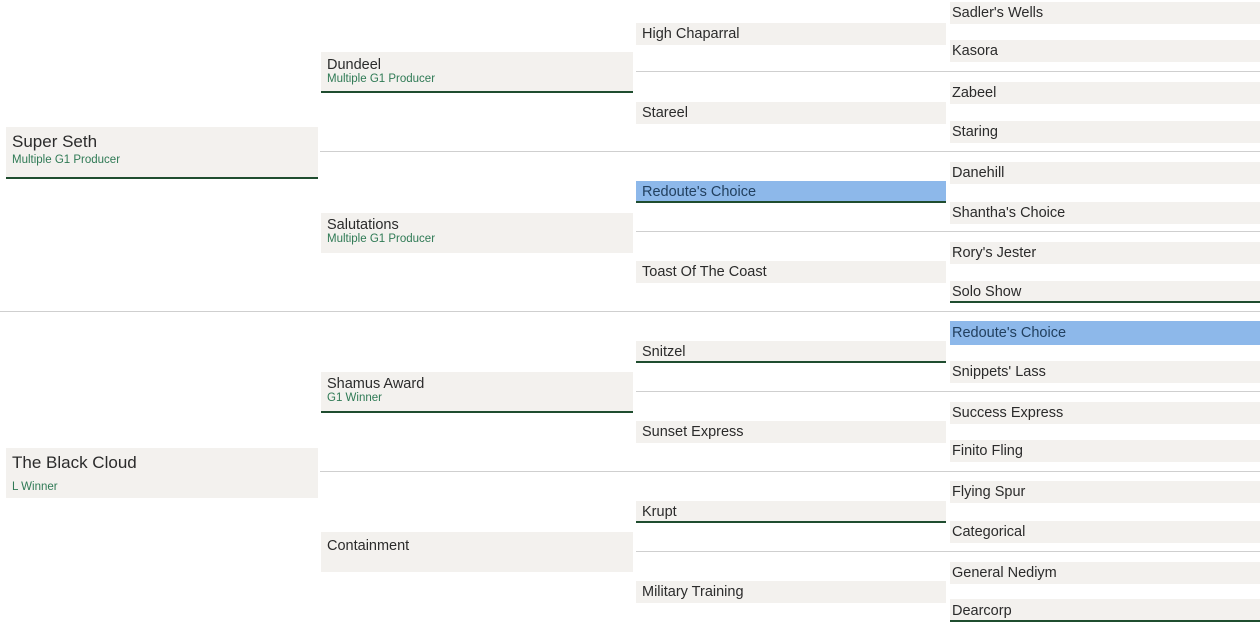  What do you see at coordinates (368, 546) in the screenshot?
I see `horse-name: Containment` at bounding box center [368, 546].